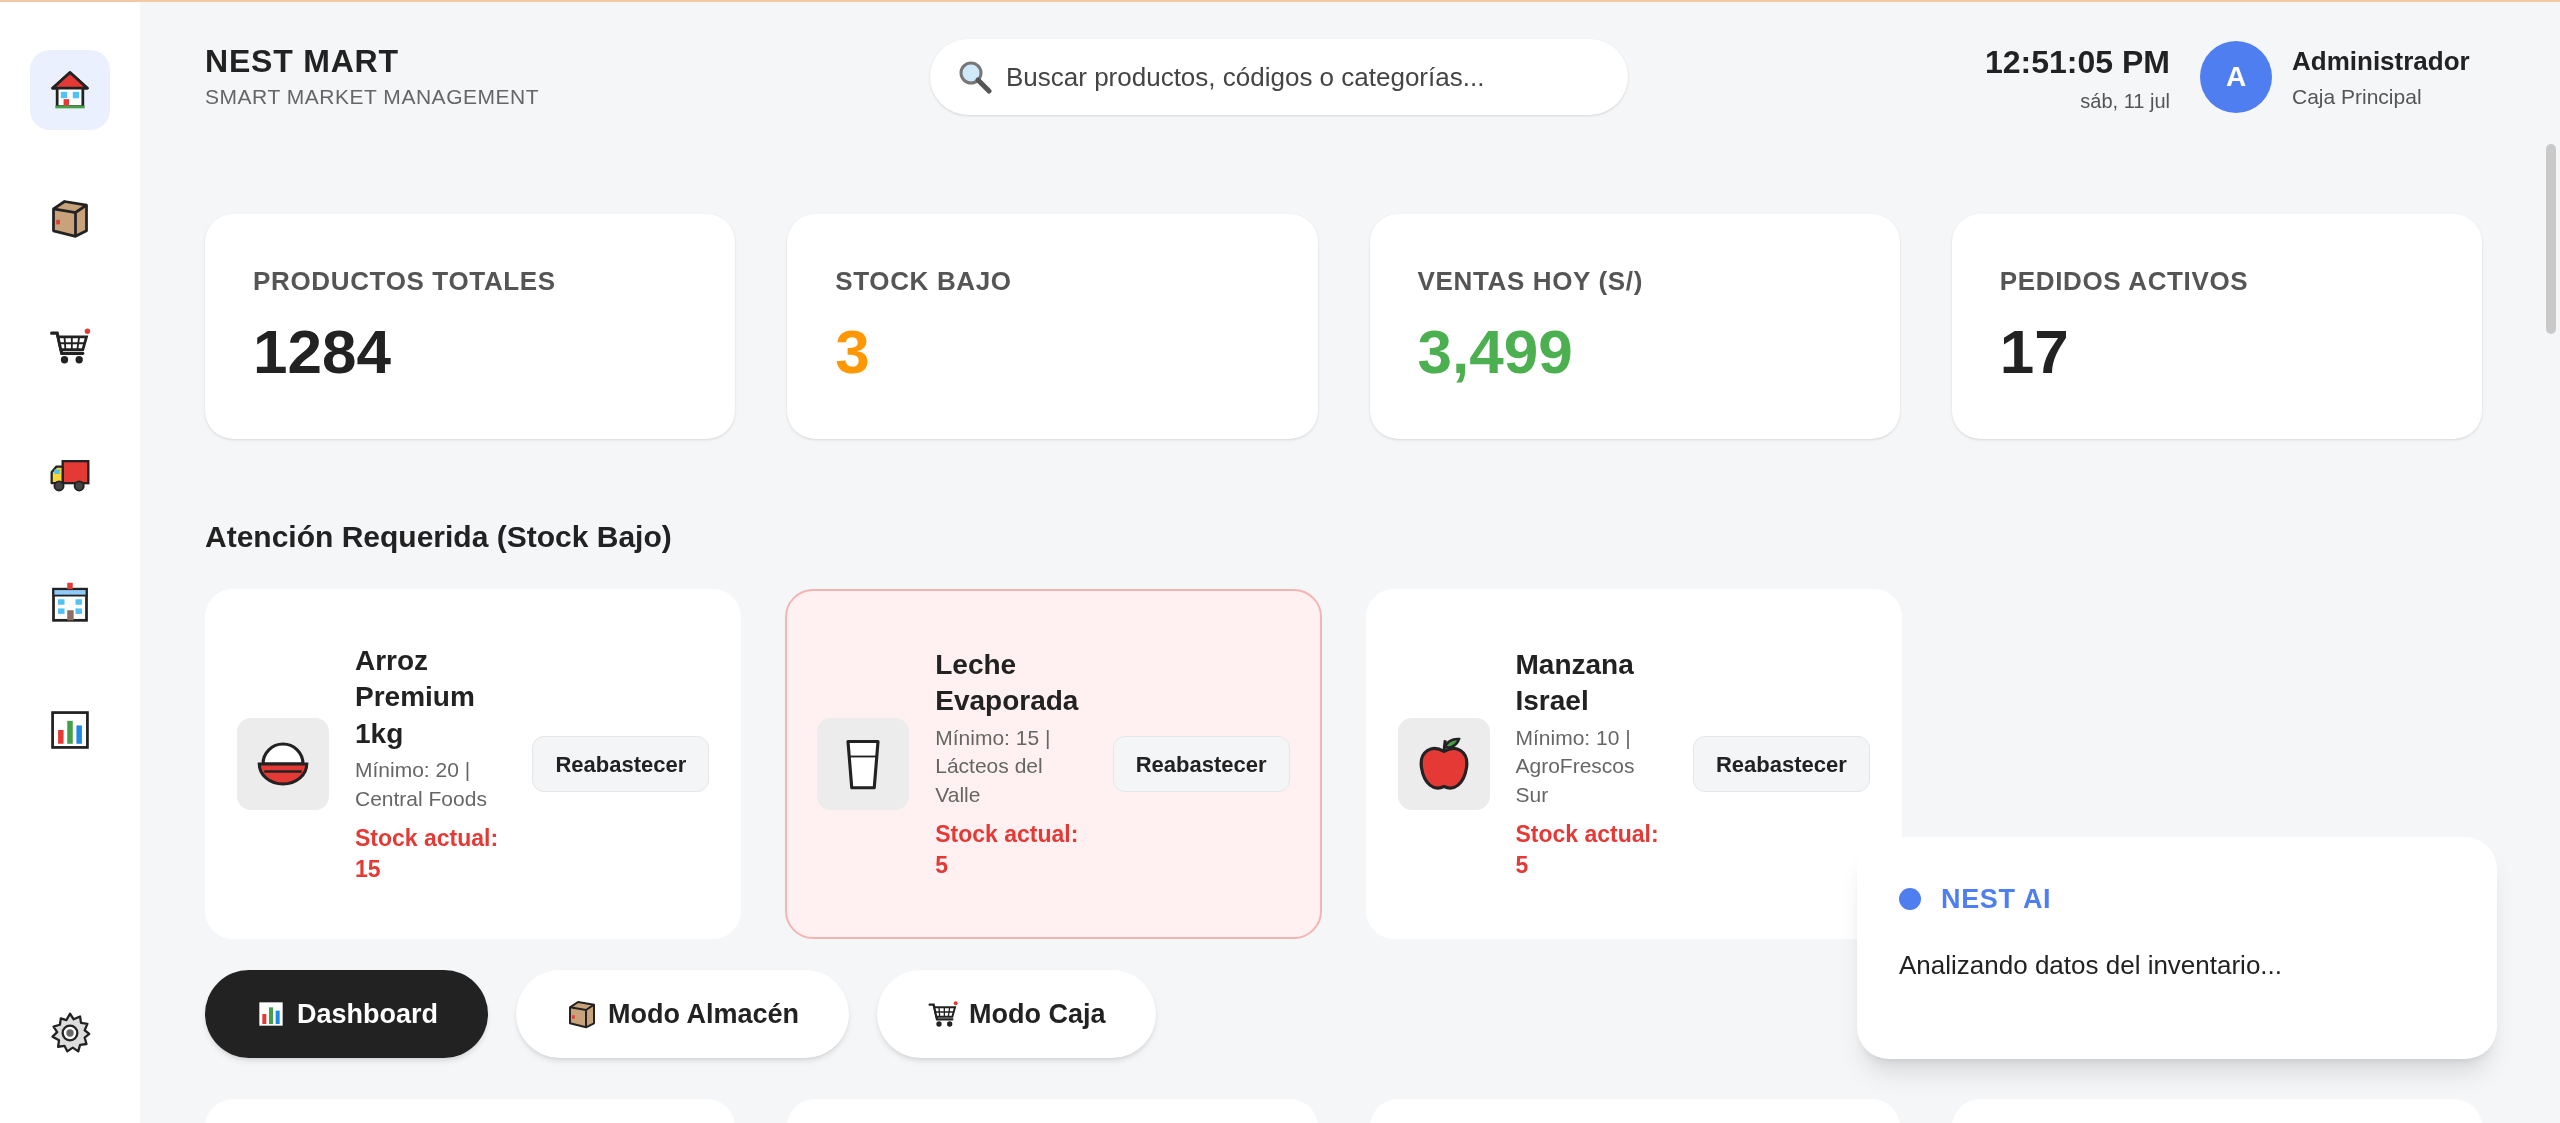 This screenshot has height=1123, width=2560. What do you see at coordinates (302, 62) in the screenshot?
I see `brand-title: NEST MART` at bounding box center [302, 62].